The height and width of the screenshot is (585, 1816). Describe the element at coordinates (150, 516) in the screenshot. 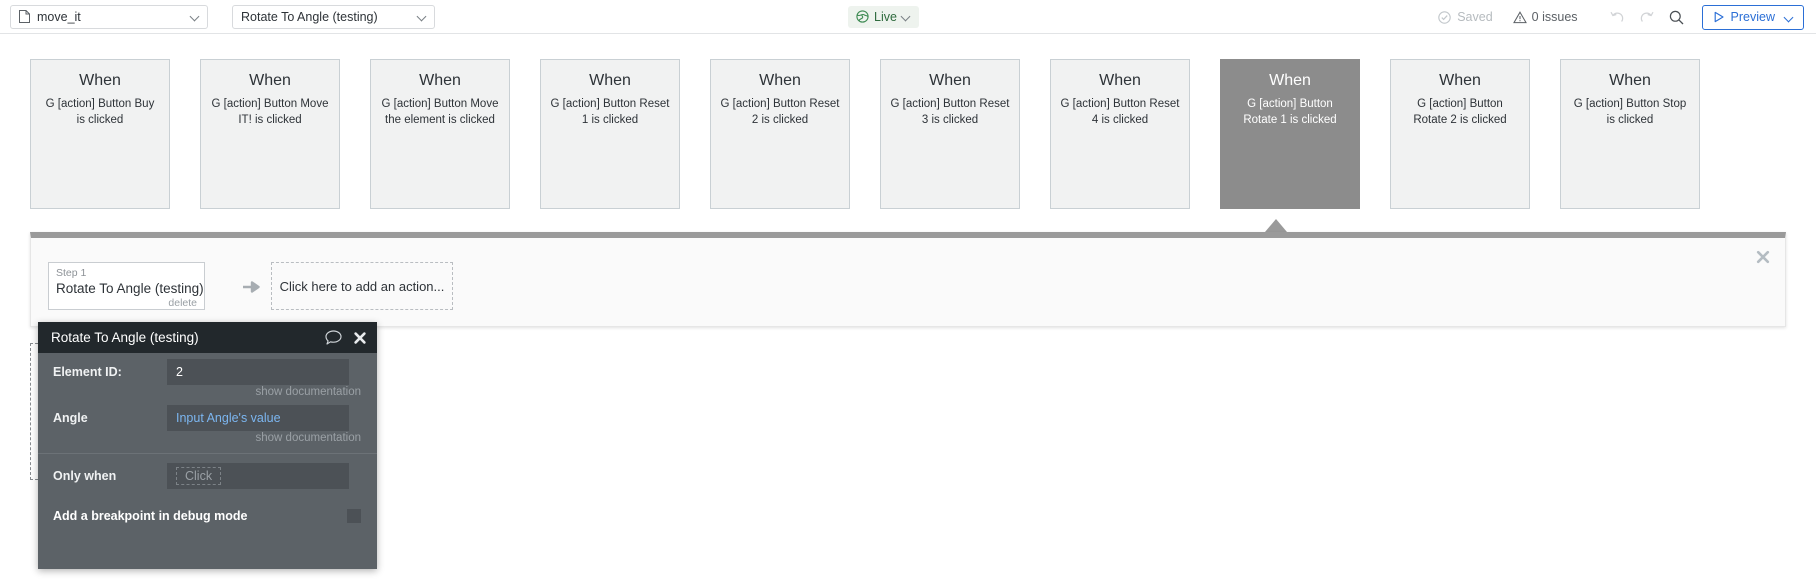

I see `breakpoint-label: Add a breakpoint in debug mode` at that location.